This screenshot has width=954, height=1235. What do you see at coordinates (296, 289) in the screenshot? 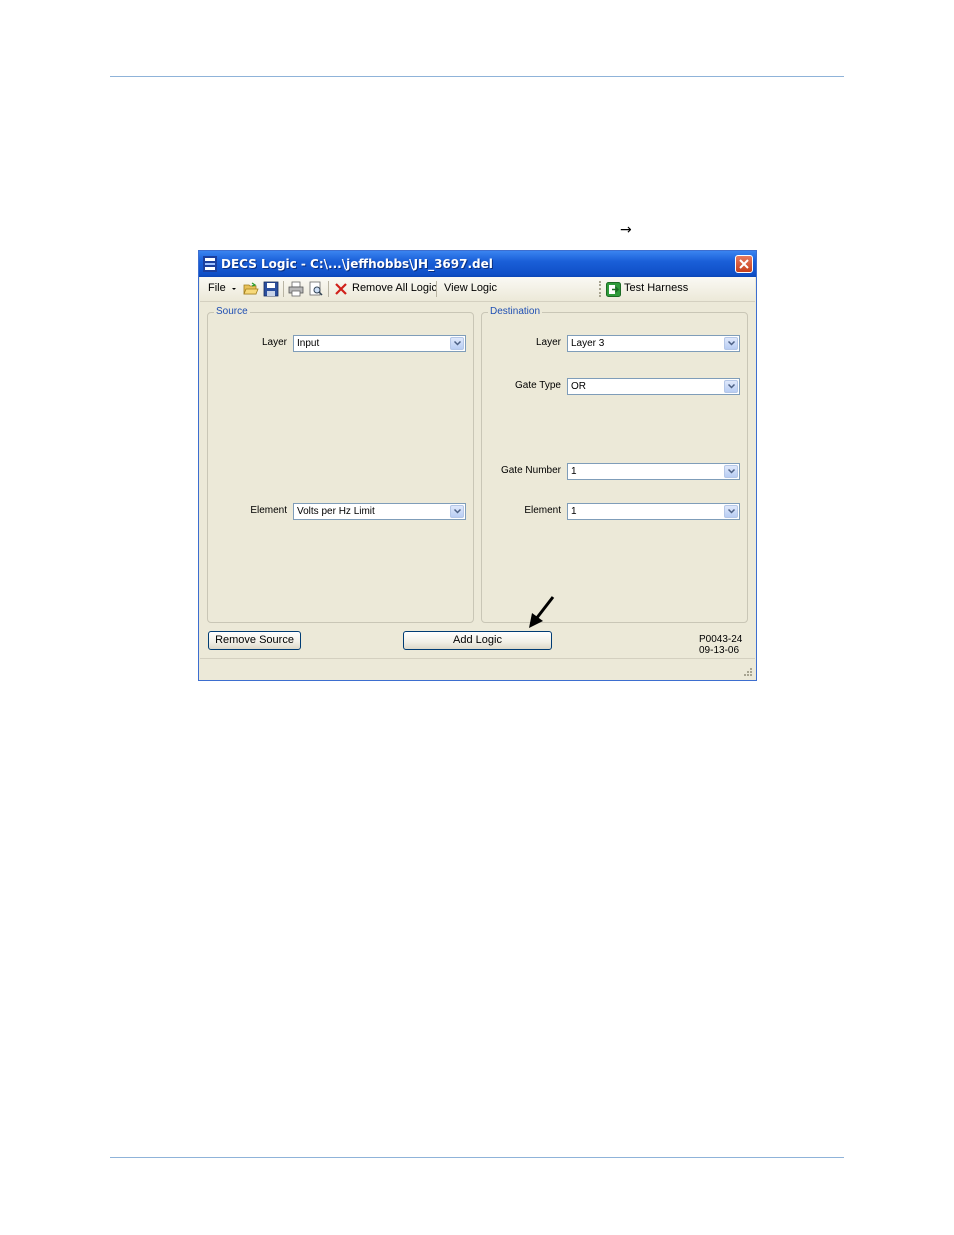
I see `print-icon` at bounding box center [296, 289].